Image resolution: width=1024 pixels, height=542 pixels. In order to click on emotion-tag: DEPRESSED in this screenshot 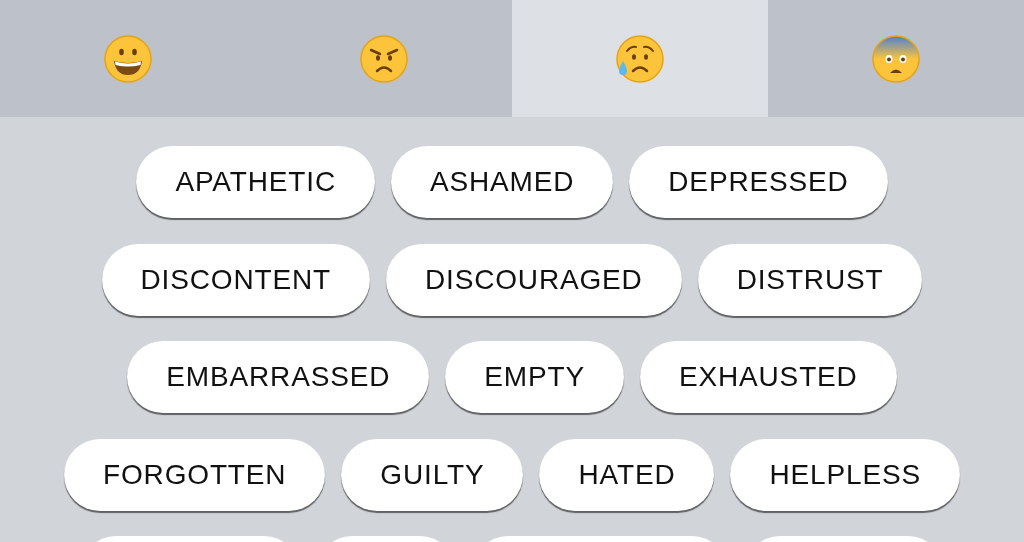, I will do `click(758, 182)`.